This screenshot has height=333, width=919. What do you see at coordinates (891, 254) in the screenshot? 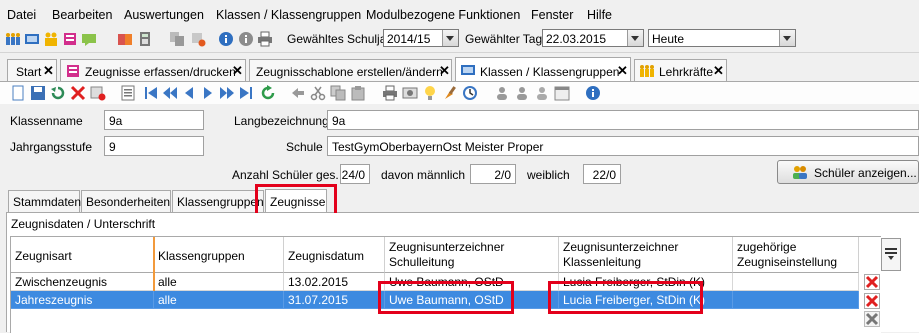
I see `column-chooser-button` at bounding box center [891, 254].